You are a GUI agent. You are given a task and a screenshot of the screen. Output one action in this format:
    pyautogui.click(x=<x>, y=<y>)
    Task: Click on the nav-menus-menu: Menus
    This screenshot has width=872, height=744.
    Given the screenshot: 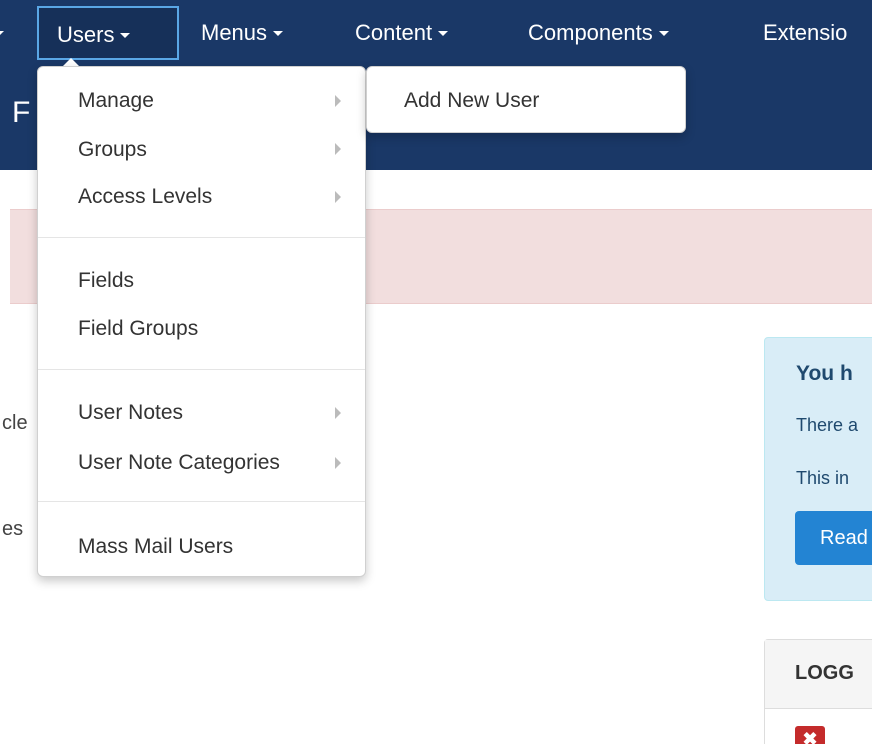 What is the action you would take?
    pyautogui.click(x=242, y=33)
    